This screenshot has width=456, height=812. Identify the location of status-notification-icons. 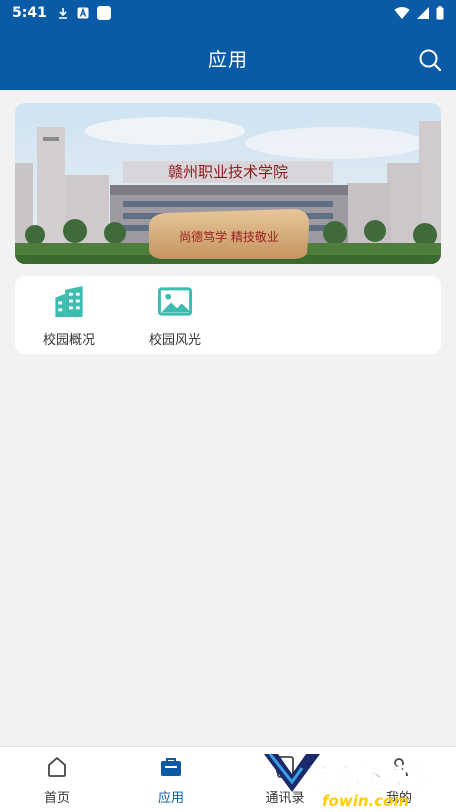
(84, 13).